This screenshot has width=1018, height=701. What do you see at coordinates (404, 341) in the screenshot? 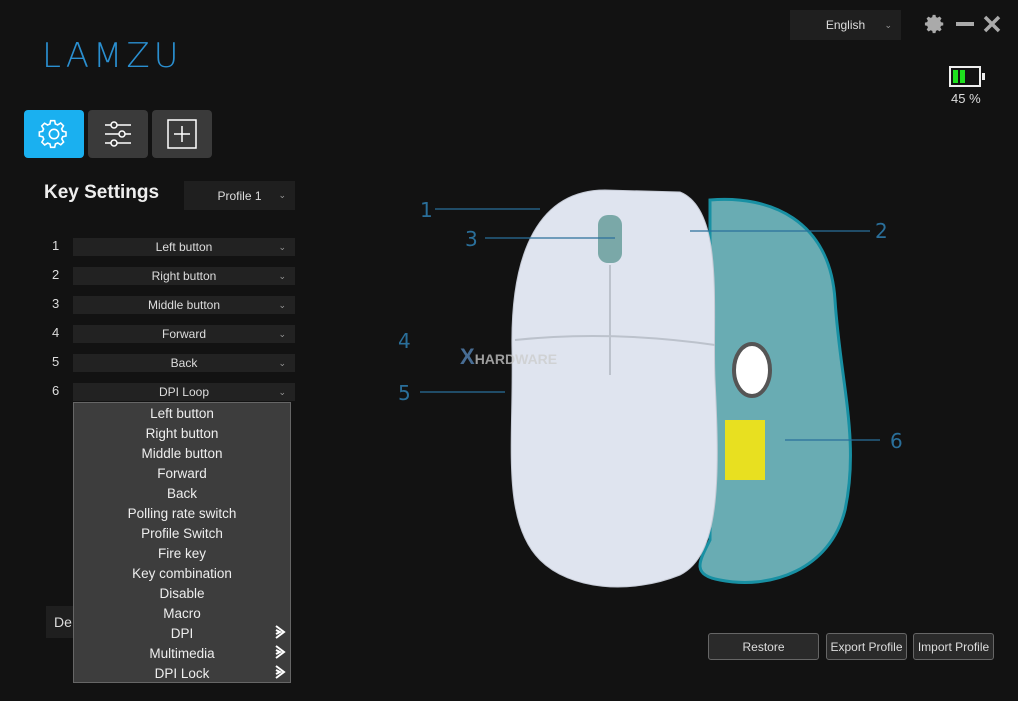
I see `callout-4: 4` at bounding box center [404, 341].